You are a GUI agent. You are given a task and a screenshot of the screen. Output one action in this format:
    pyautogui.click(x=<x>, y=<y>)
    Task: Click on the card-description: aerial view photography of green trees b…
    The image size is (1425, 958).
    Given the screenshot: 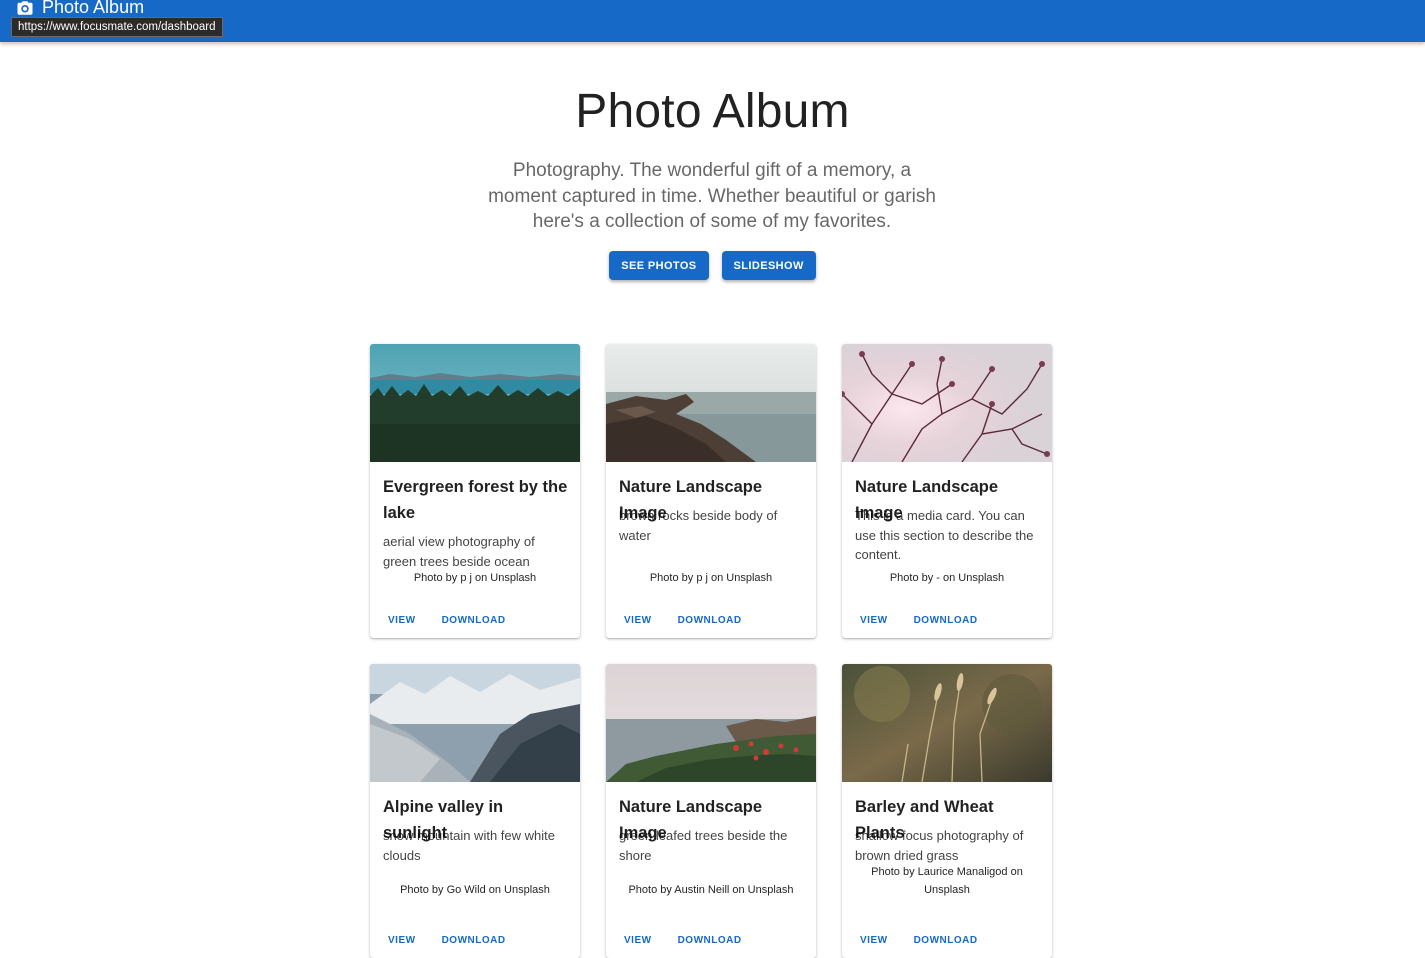 What is the action you would take?
    pyautogui.click(x=459, y=551)
    